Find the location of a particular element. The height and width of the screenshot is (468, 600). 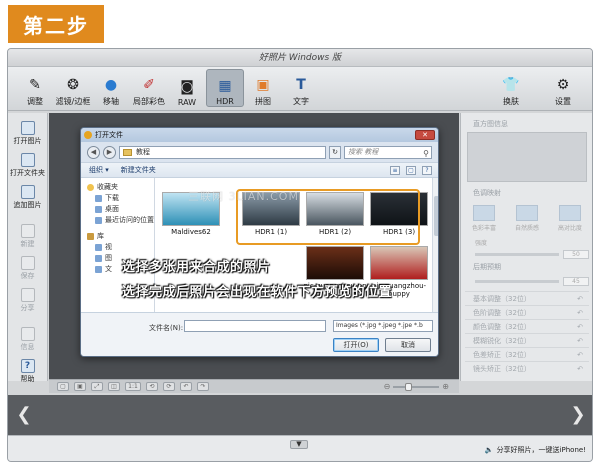

panel-row-blur: 模糊锐化（32位） ↶ is located at coordinates (527, 340).